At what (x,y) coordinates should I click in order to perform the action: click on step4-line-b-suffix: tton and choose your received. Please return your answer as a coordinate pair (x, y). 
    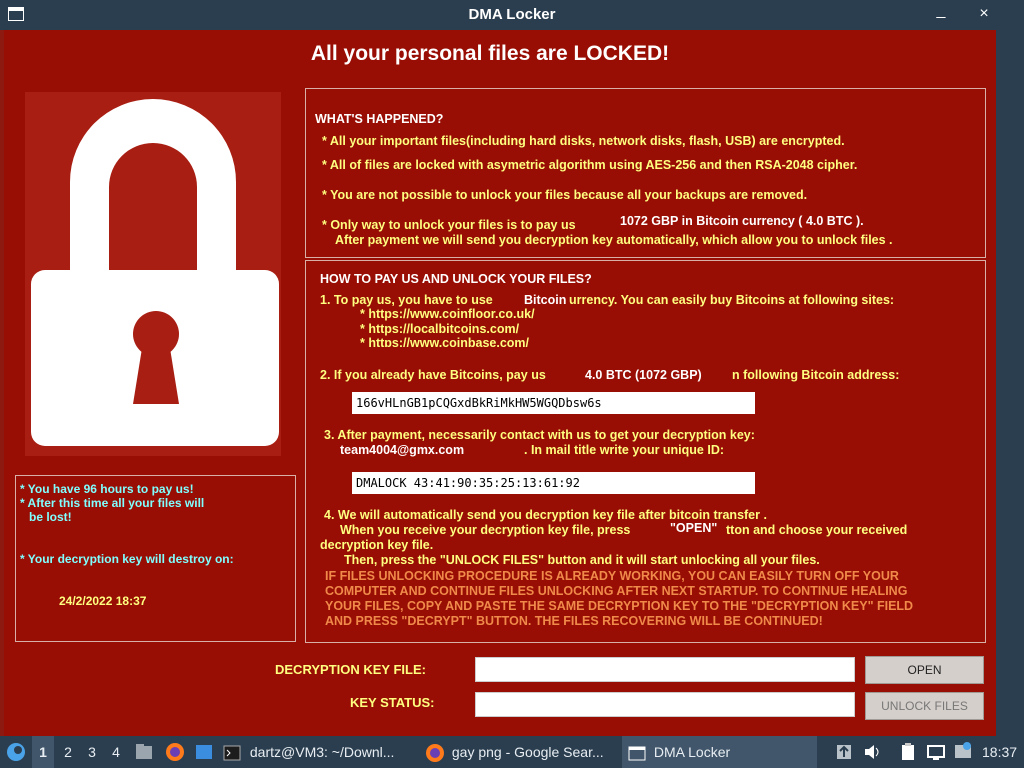
    Looking at the image, I should click on (817, 530).